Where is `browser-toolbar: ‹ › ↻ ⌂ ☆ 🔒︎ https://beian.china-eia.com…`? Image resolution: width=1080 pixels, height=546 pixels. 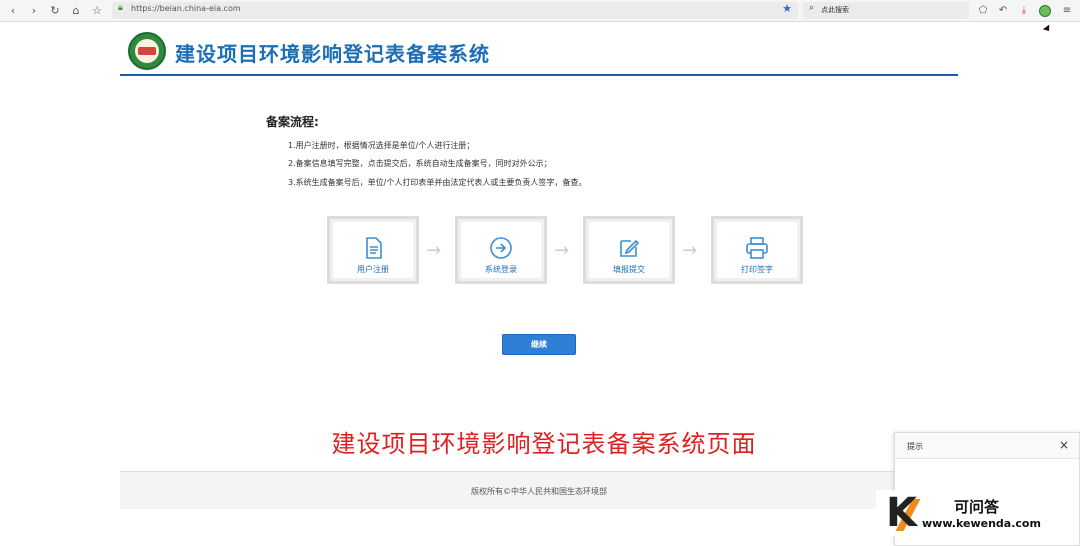
browser-toolbar: ‹ › ↻ ⌂ ☆ 🔒︎ https://beian.china-eia.com… is located at coordinates (540, 11).